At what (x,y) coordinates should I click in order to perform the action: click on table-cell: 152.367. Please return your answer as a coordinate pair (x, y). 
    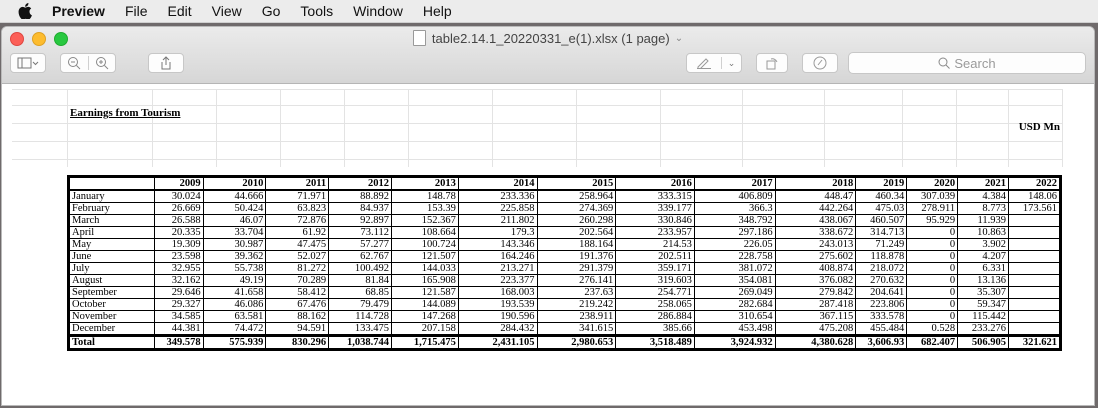
    Looking at the image, I should click on (425, 220).